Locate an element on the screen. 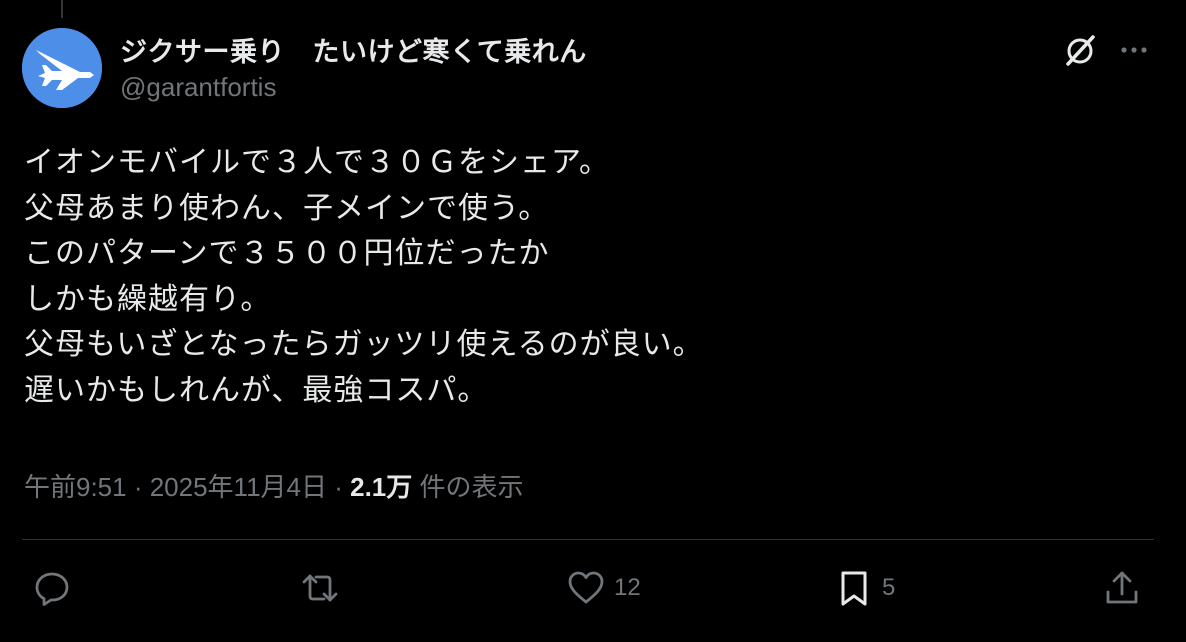 This screenshot has width=1186, height=642. tweet-time-link: 午前9:51 is located at coordinates (75, 487).